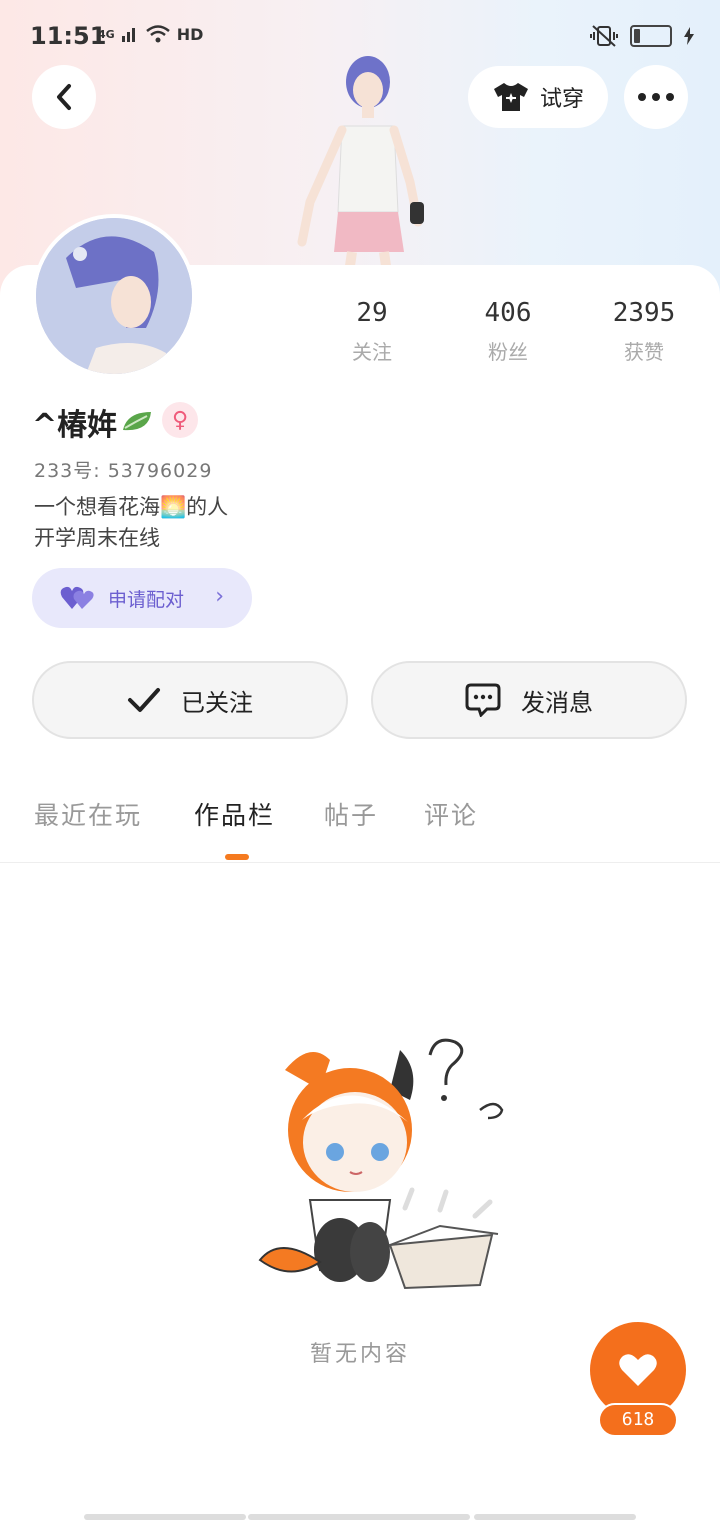  Describe the element at coordinates (219, 596) in the screenshot. I see `chevron-right-icon: ›` at that location.